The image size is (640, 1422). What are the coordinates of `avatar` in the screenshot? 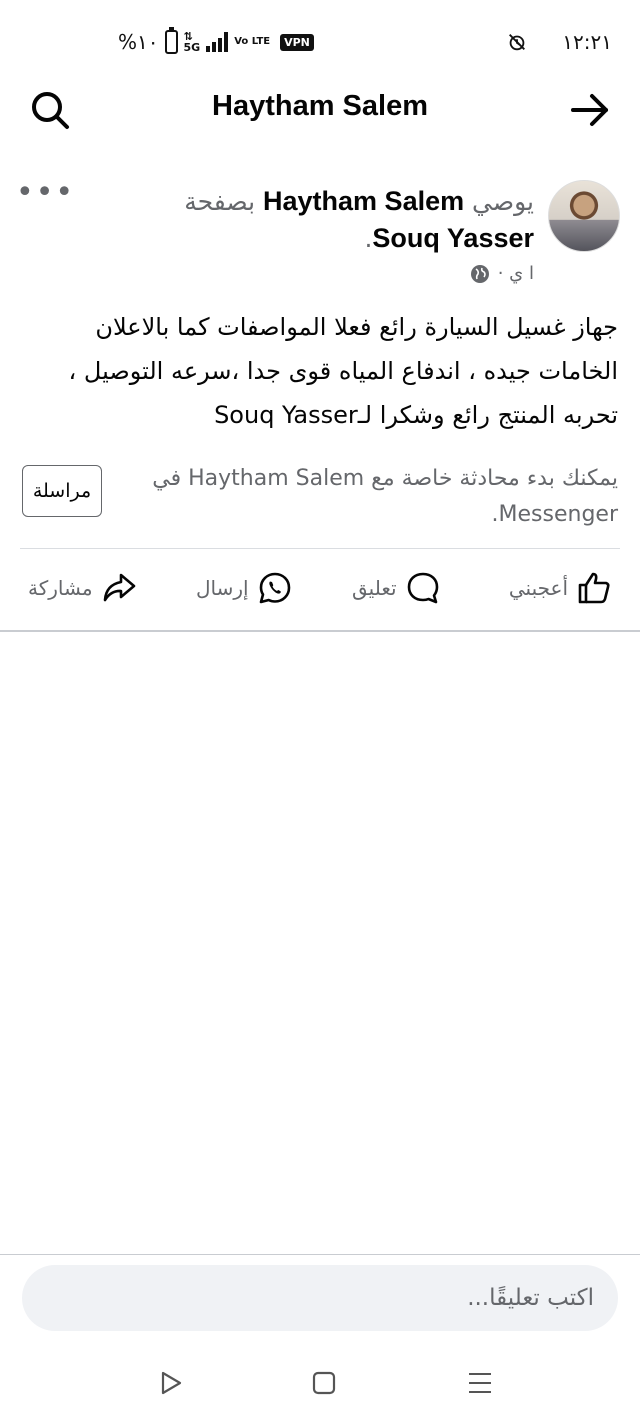 It's located at (584, 216).